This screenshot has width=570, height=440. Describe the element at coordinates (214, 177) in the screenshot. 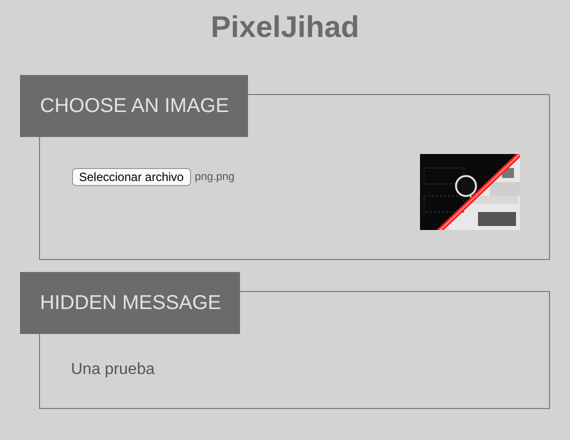

I see `file-name: png.png` at that location.